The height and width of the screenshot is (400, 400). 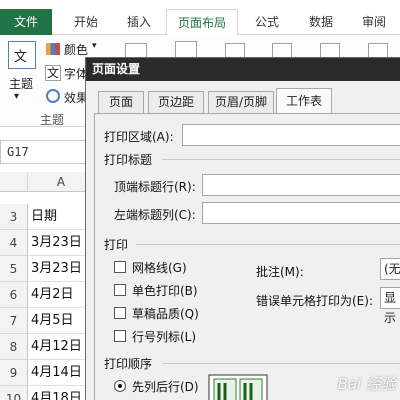 What do you see at coordinates (120, 336) in the screenshot?
I see `row-col-headings-checkbox` at bounding box center [120, 336].